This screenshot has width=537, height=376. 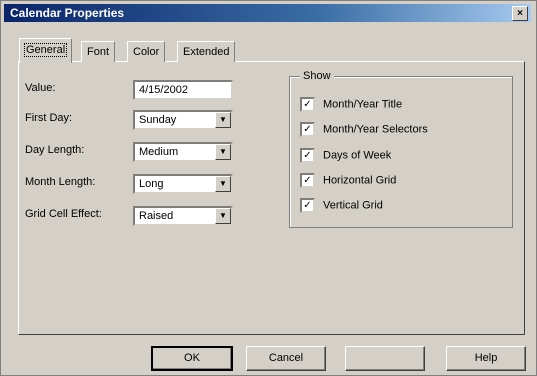 What do you see at coordinates (63, 214) in the screenshot?
I see `grid-cell-effect-label: Grid Cell Effect:` at bounding box center [63, 214].